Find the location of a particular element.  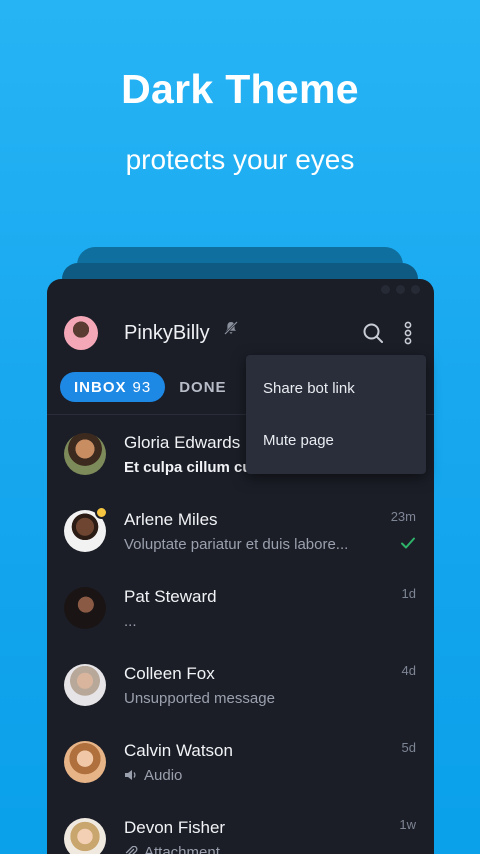

more-options-icon is located at coordinates (408, 333).